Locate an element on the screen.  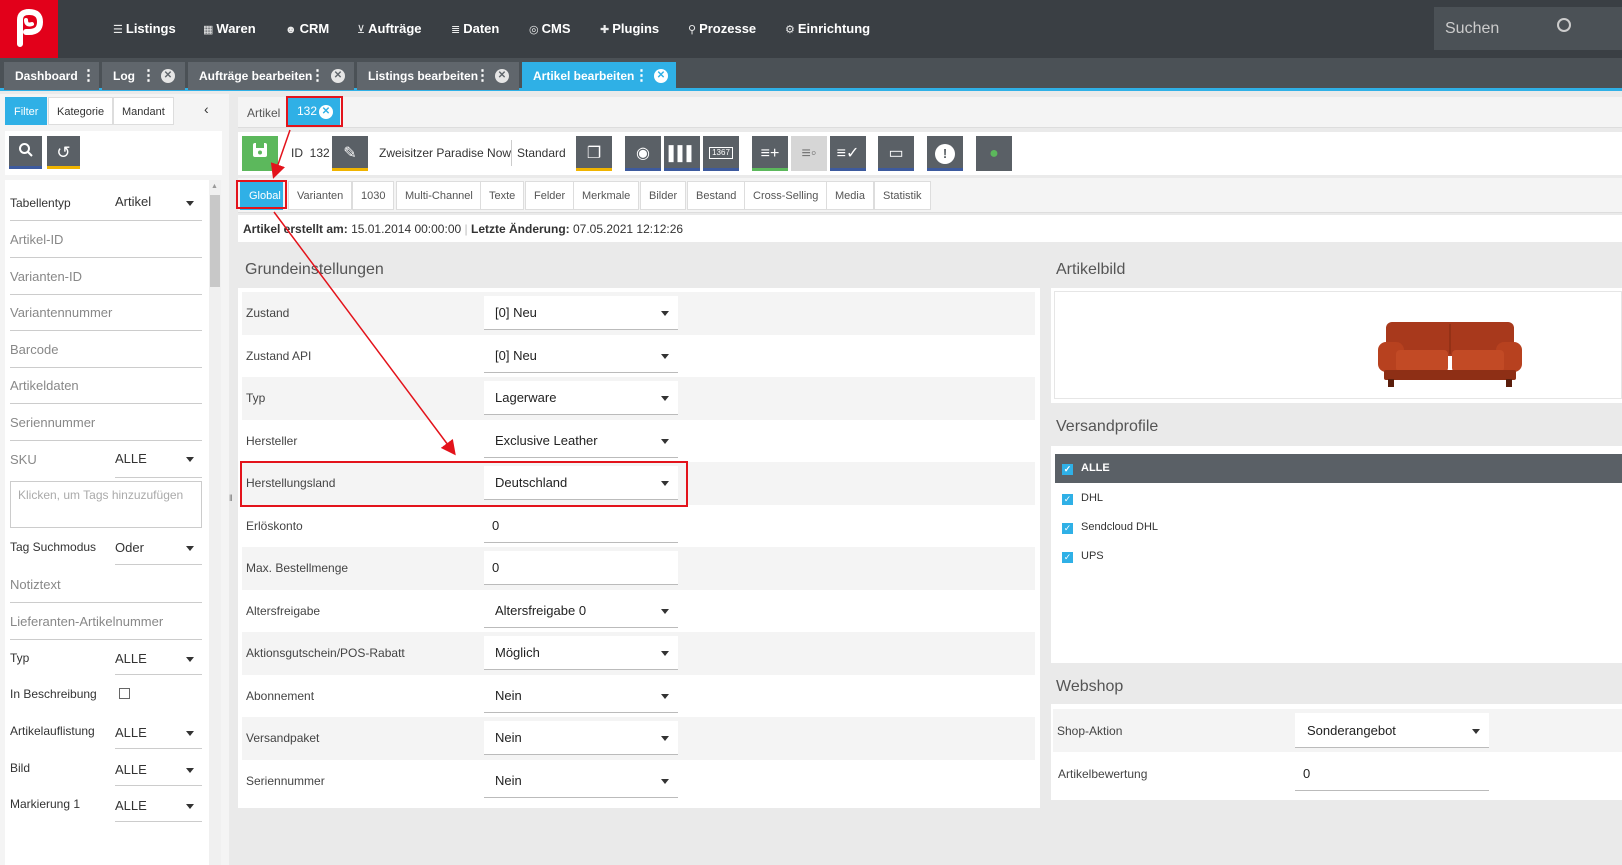
list-settings-button: ≡✓ is located at coordinates (848, 153).